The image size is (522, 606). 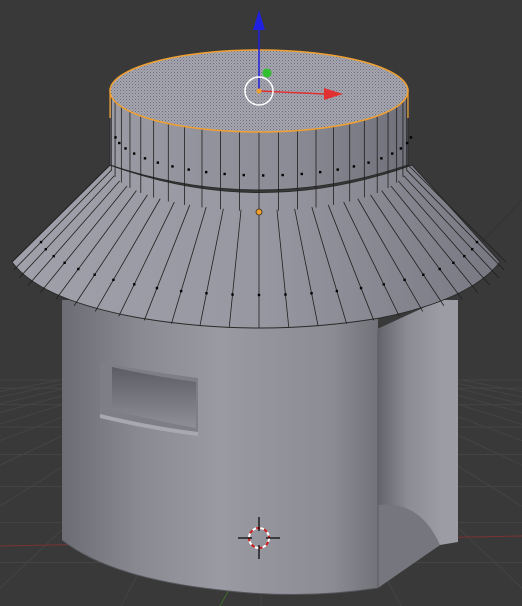 I want to click on y-axis-handle, so click(x=267, y=73).